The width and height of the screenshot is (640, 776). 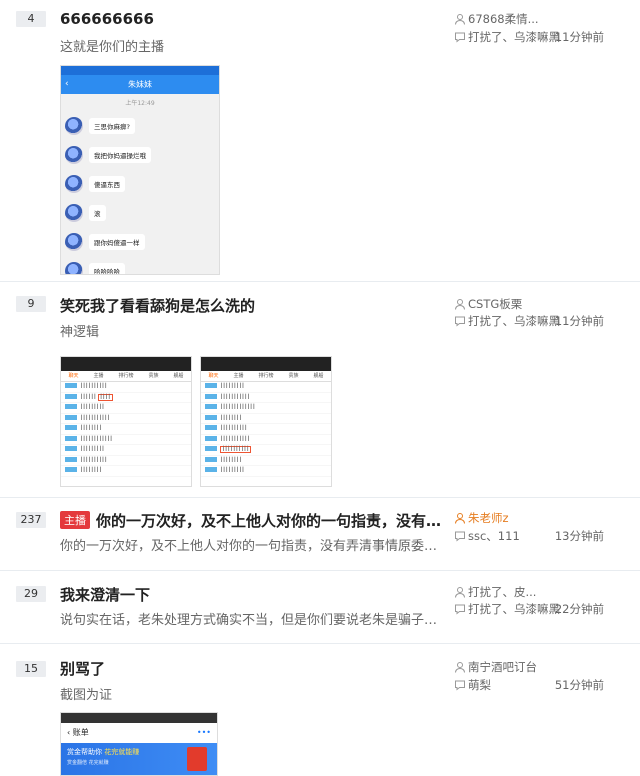 I want to click on reply-time: 51分钟前, so click(x=579, y=685).